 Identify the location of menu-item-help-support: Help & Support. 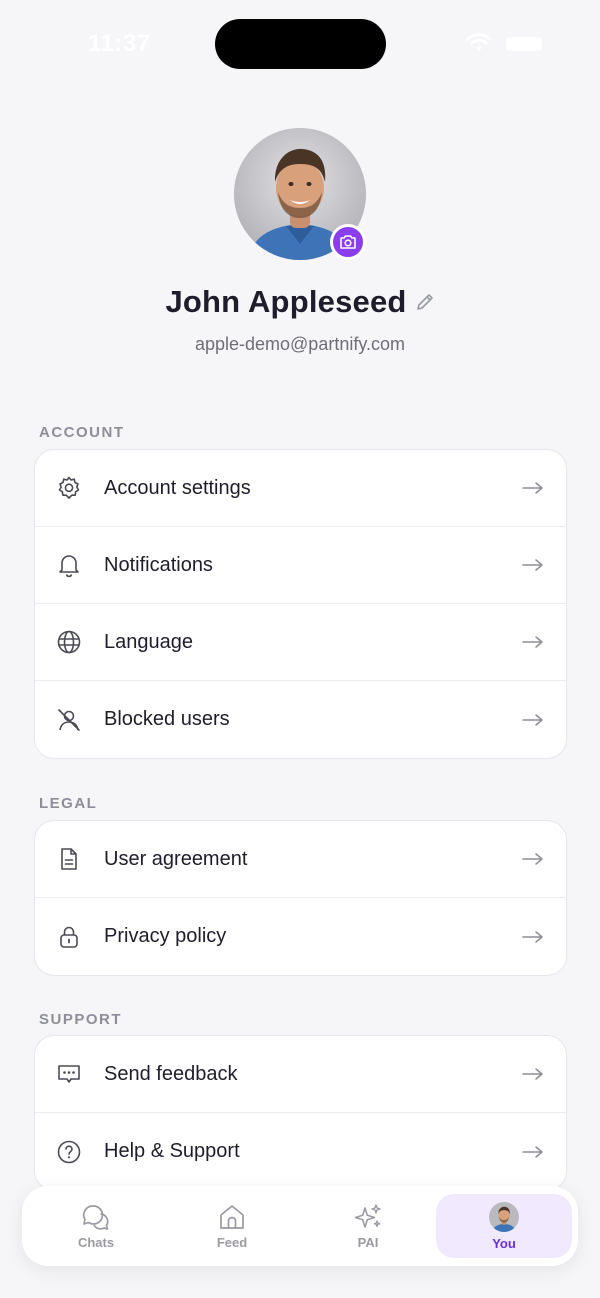
(300, 1151).